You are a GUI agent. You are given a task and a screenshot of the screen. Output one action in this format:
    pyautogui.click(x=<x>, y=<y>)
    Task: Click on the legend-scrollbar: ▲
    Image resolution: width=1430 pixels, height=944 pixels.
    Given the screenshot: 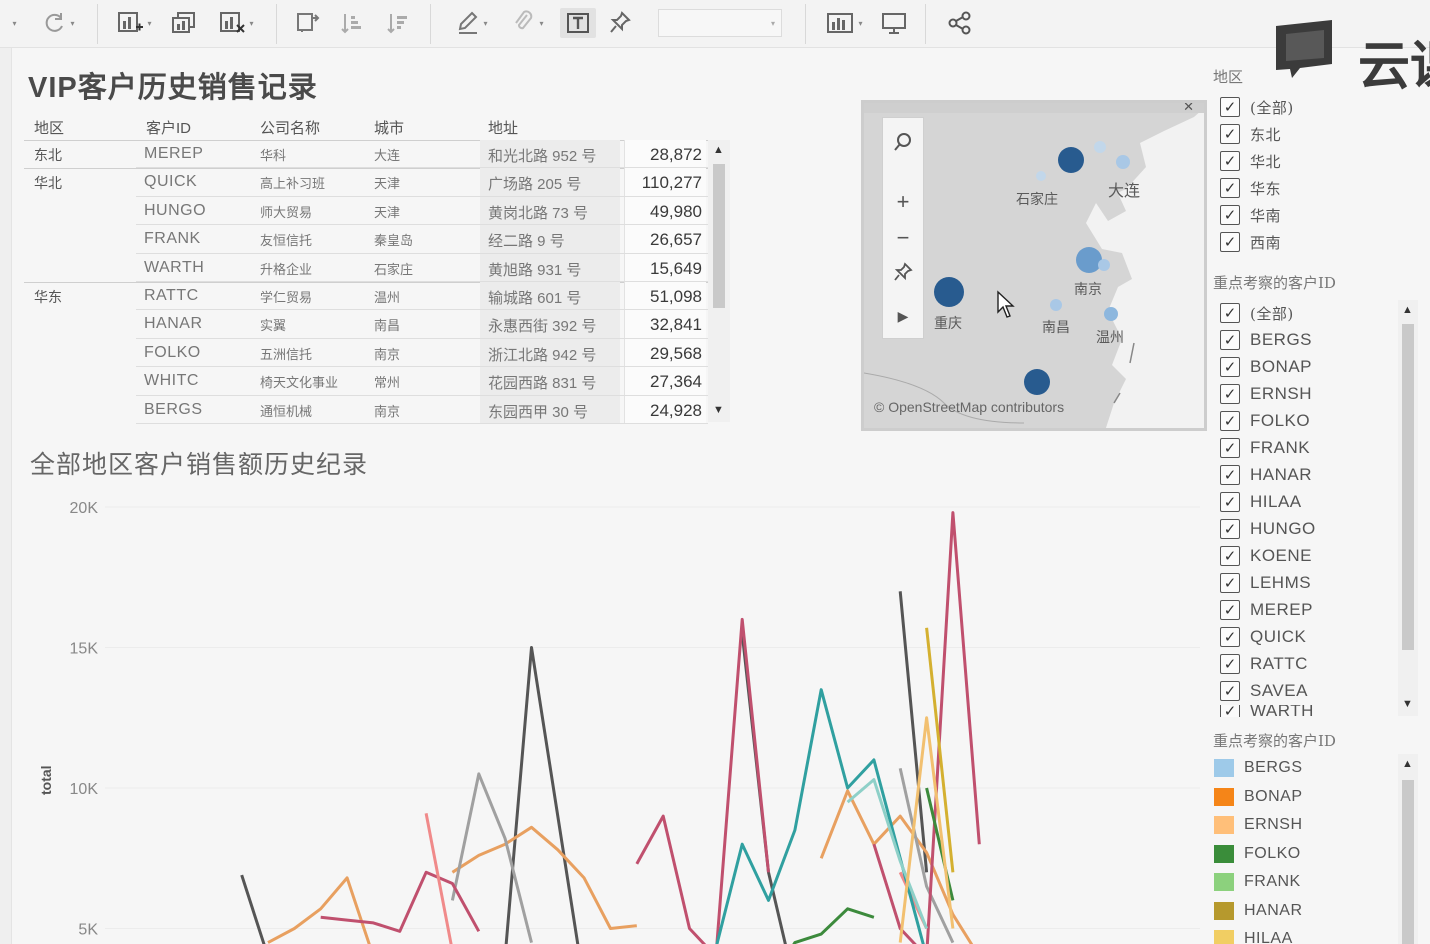 What is the action you would take?
    pyautogui.click(x=1408, y=849)
    